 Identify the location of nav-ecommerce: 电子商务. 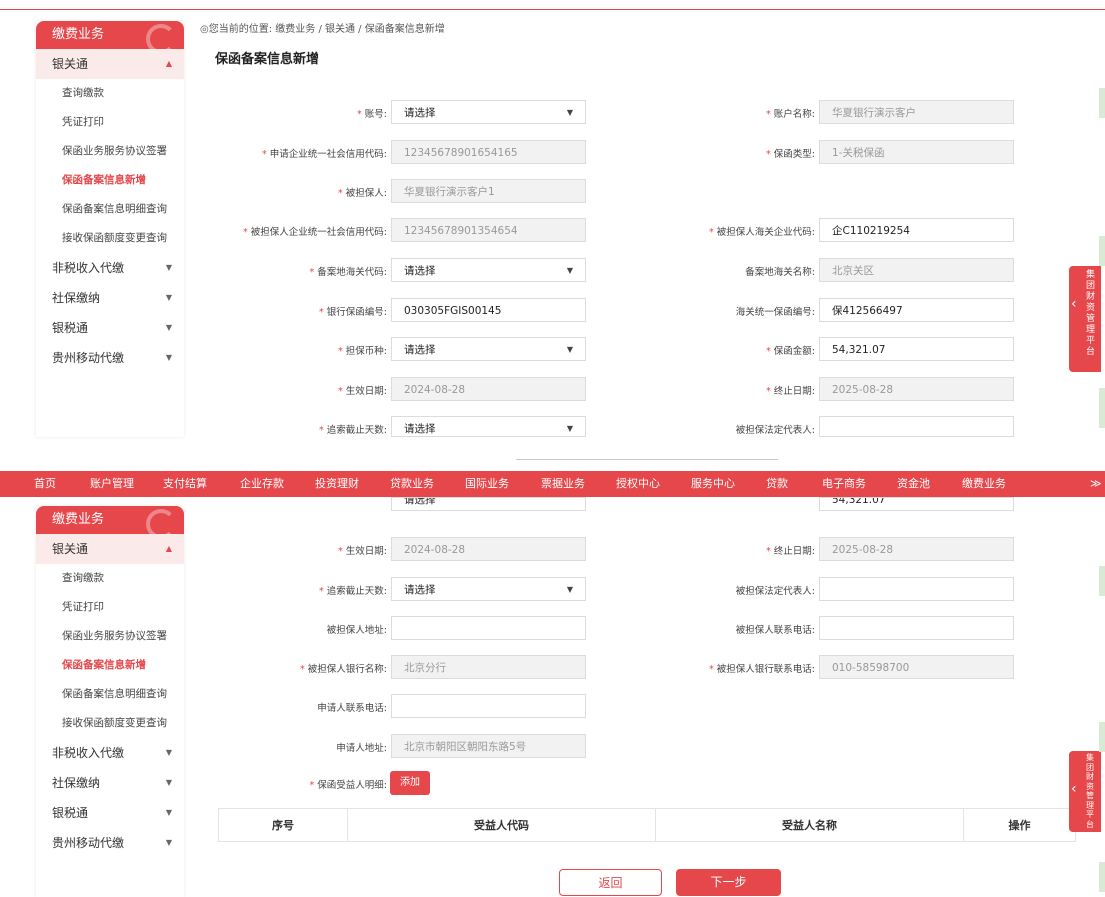
(844, 484).